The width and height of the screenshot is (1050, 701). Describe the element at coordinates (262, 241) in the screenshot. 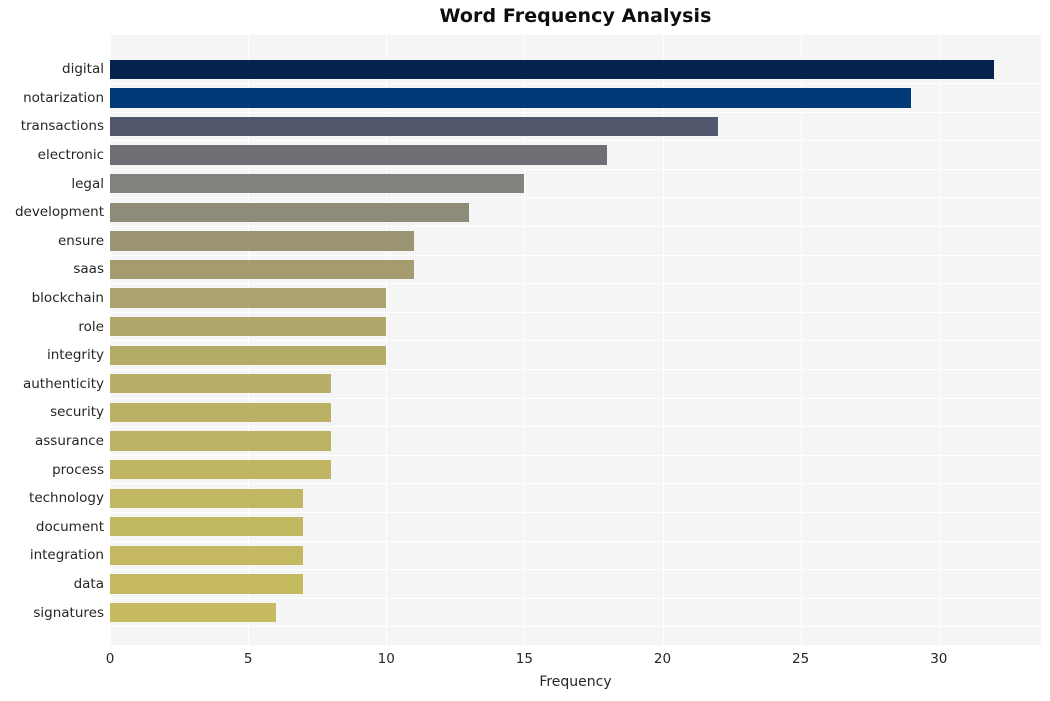

I see `bar-ensure` at that location.